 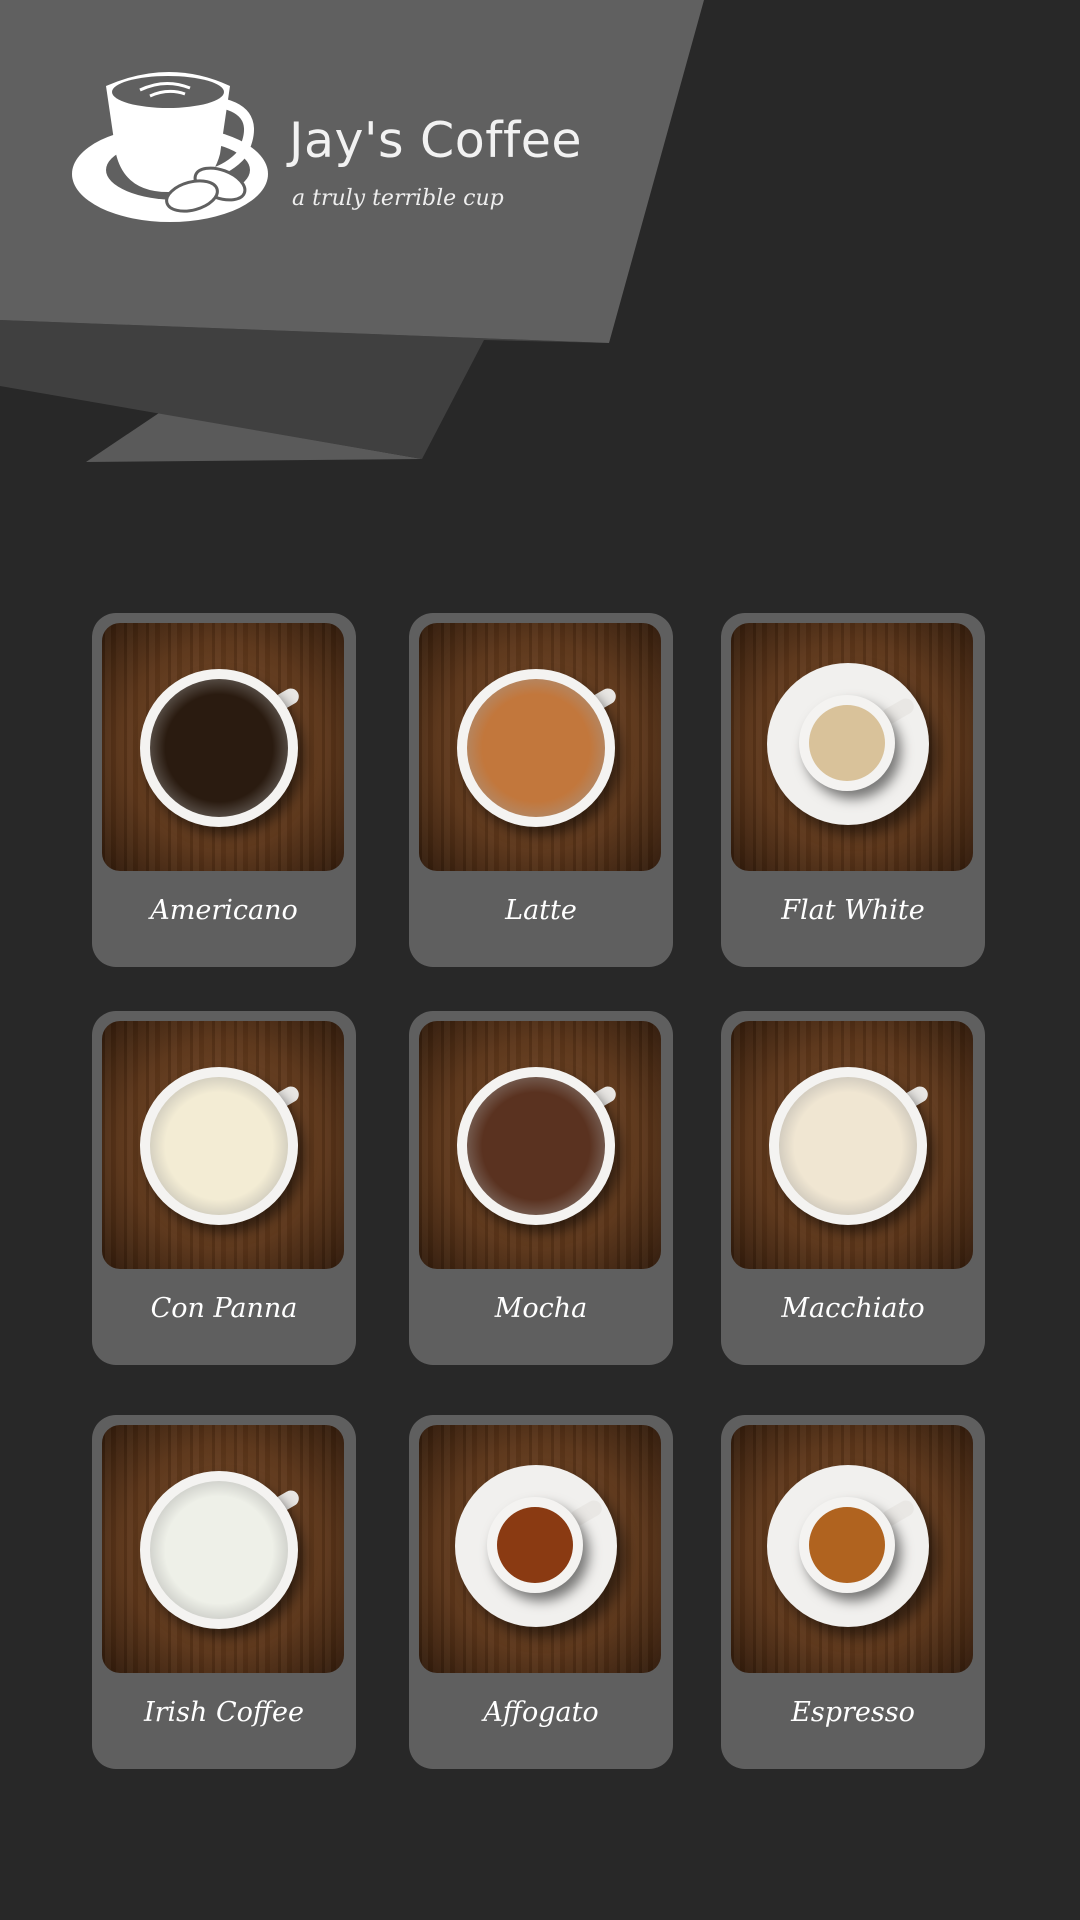 I want to click on menu-card-macchiato: Macchiato, so click(x=853, y=1188).